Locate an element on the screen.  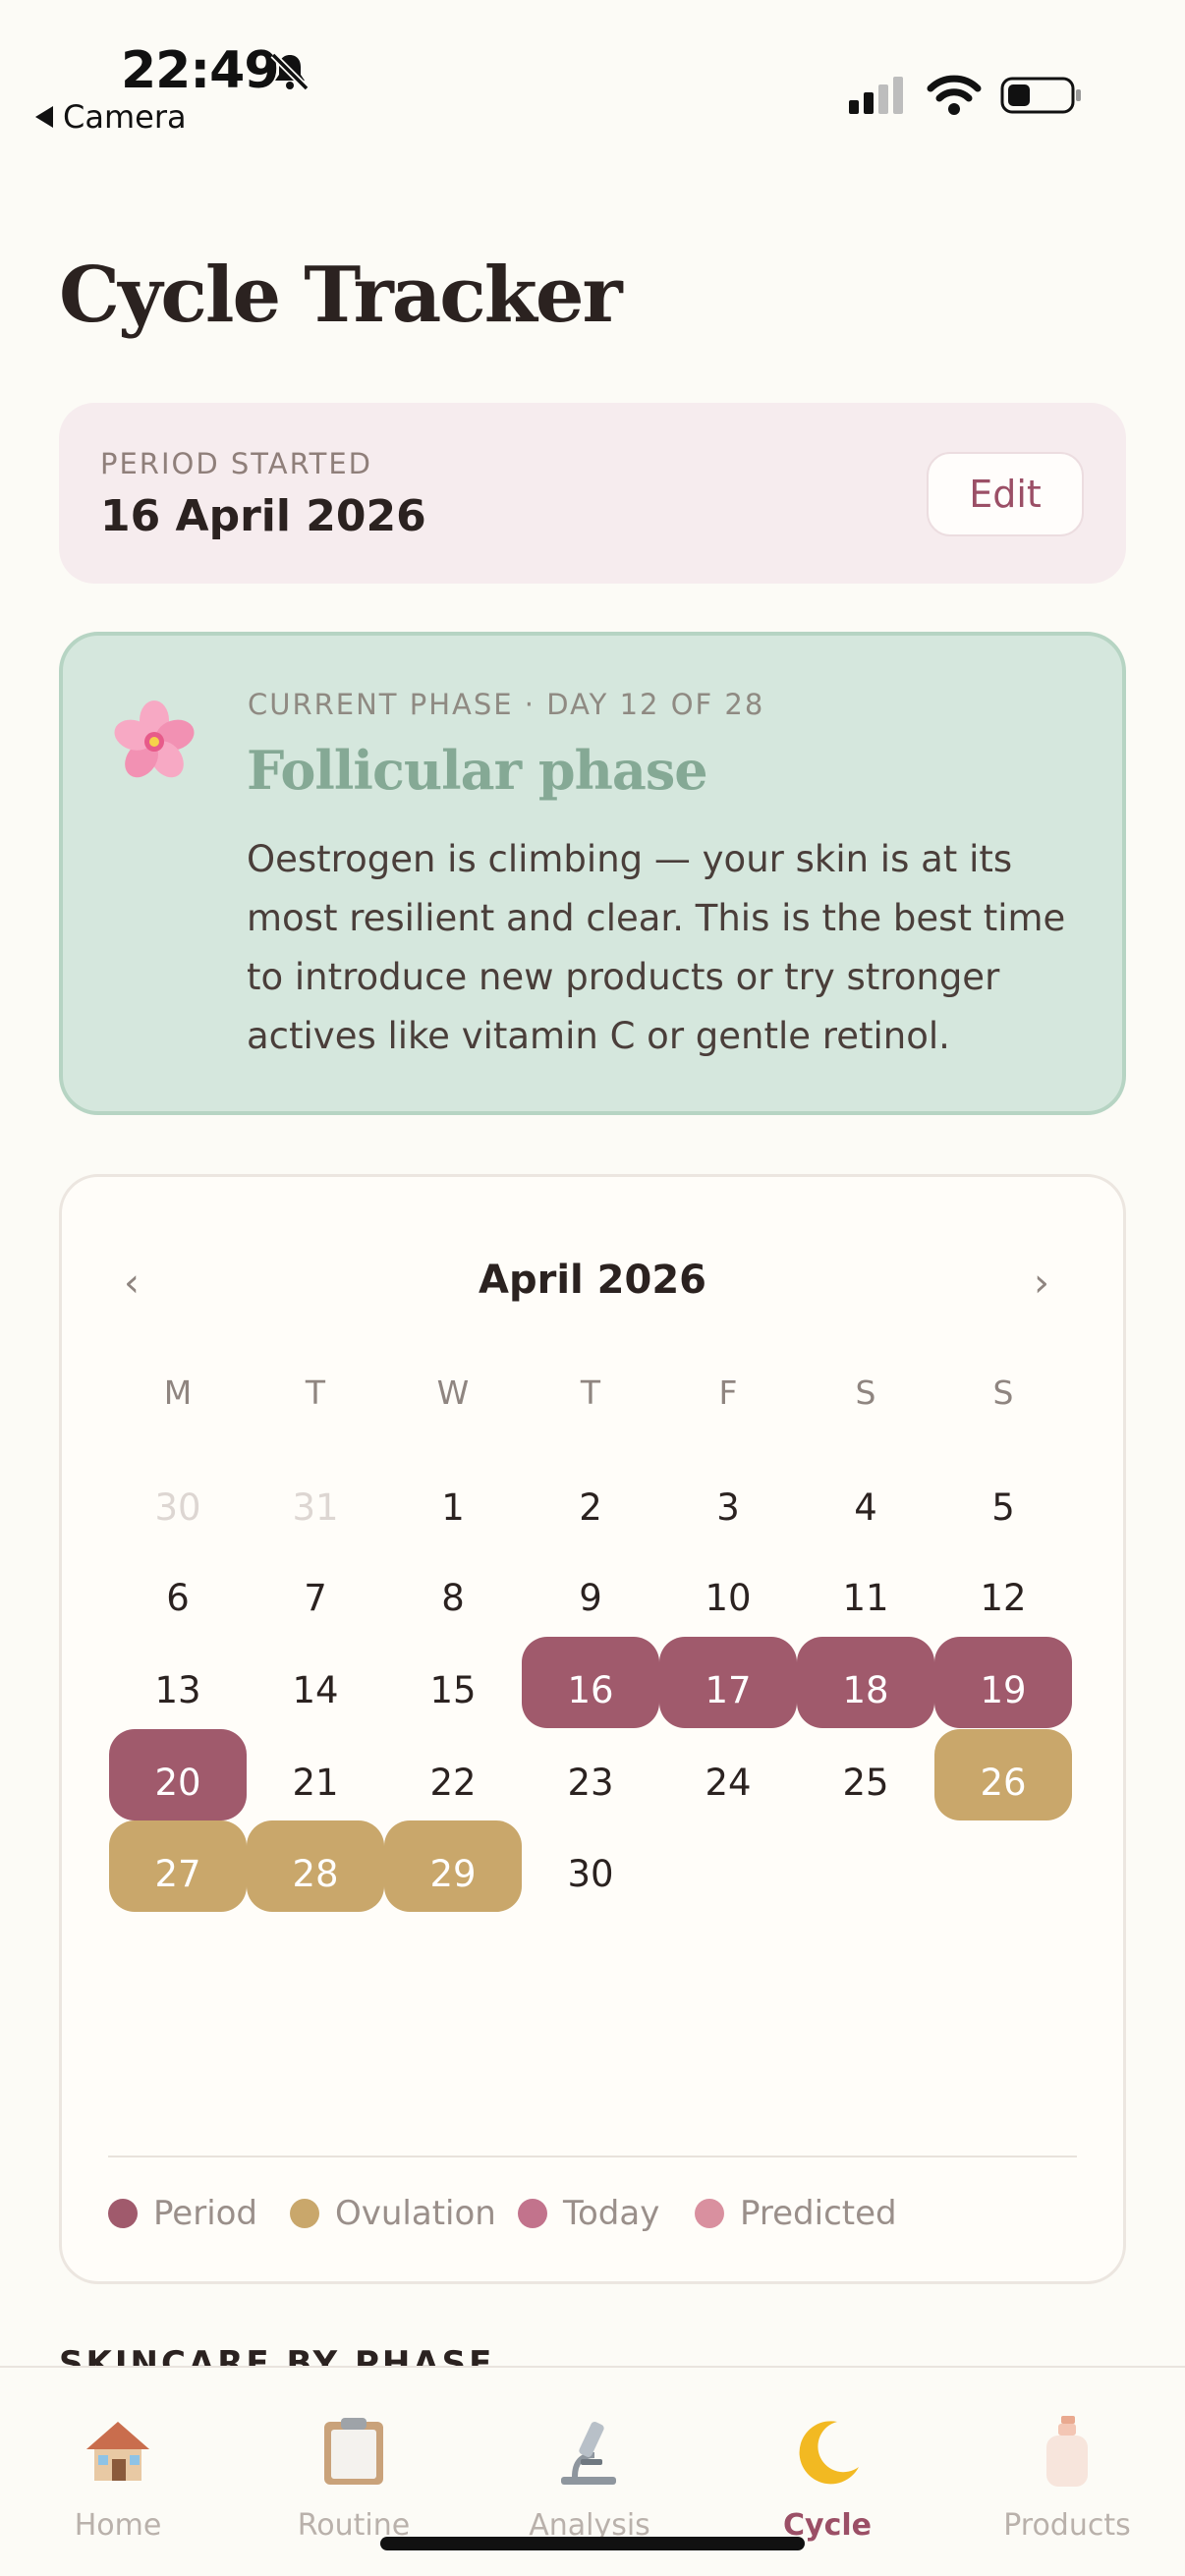
weekday-label: M is located at coordinates (178, 1392).